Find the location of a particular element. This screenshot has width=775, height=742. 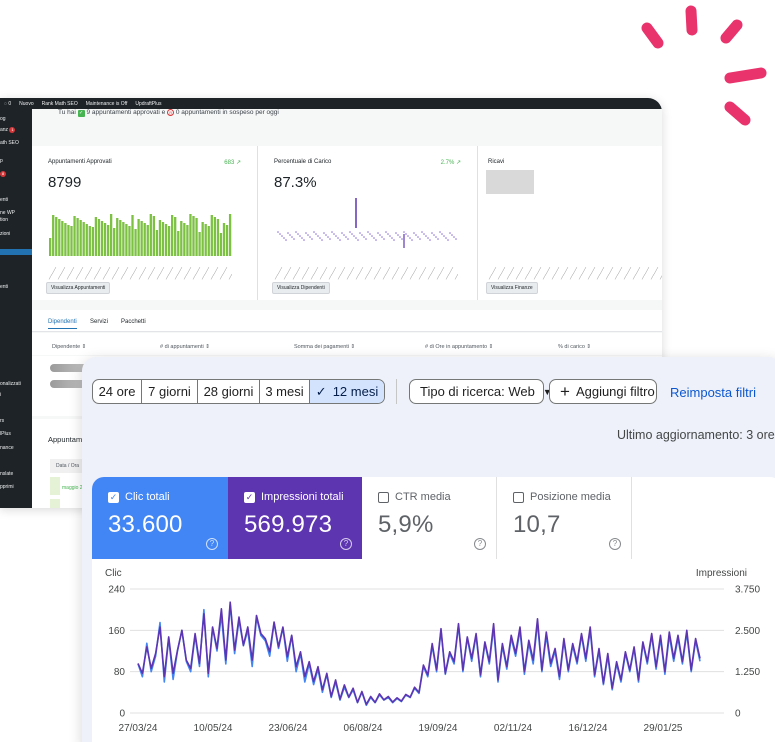

appointments-bar-chart is located at coordinates (140, 235).